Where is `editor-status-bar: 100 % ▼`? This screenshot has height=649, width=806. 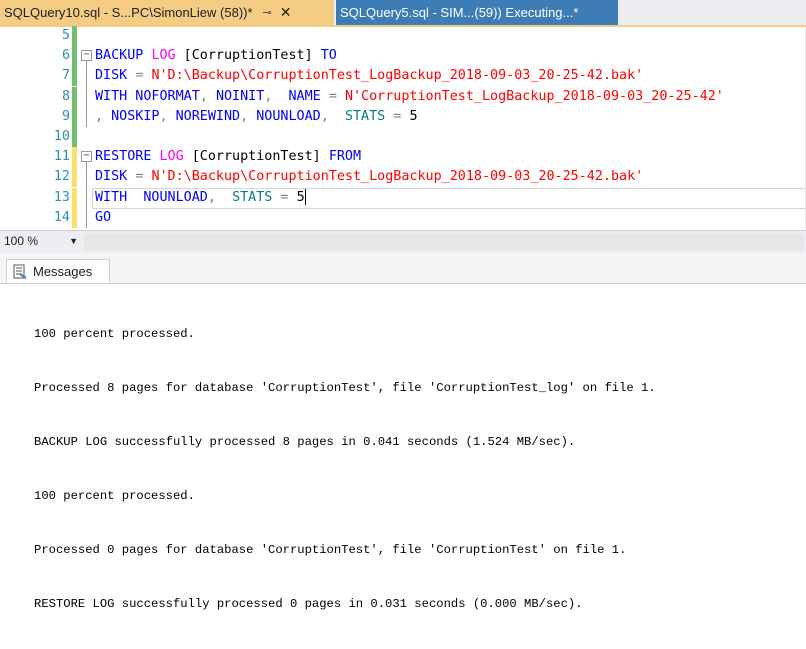 editor-status-bar: 100 % ▼ is located at coordinates (403, 241).